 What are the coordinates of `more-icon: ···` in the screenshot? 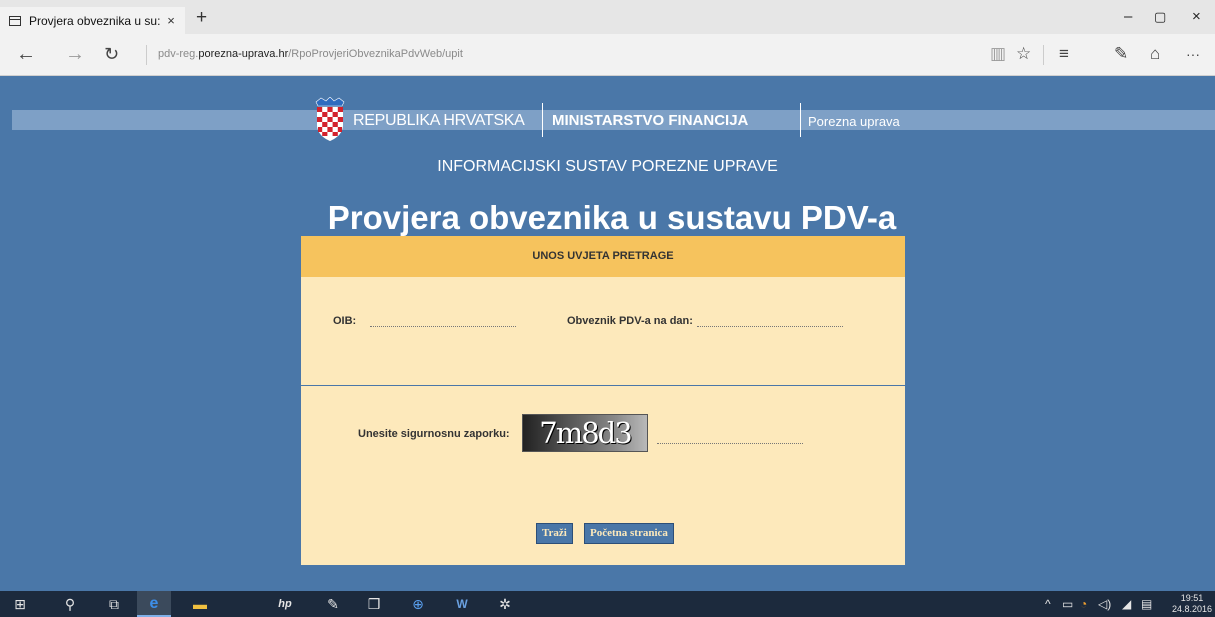 It's located at (1193, 54).